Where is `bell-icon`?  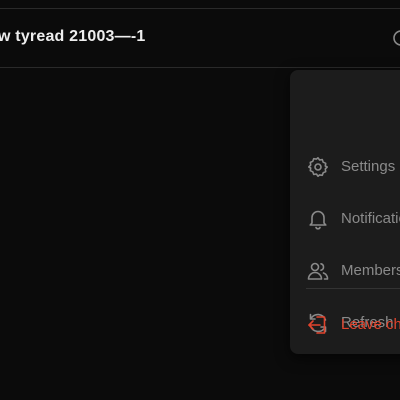 bell-icon is located at coordinates (318, 219).